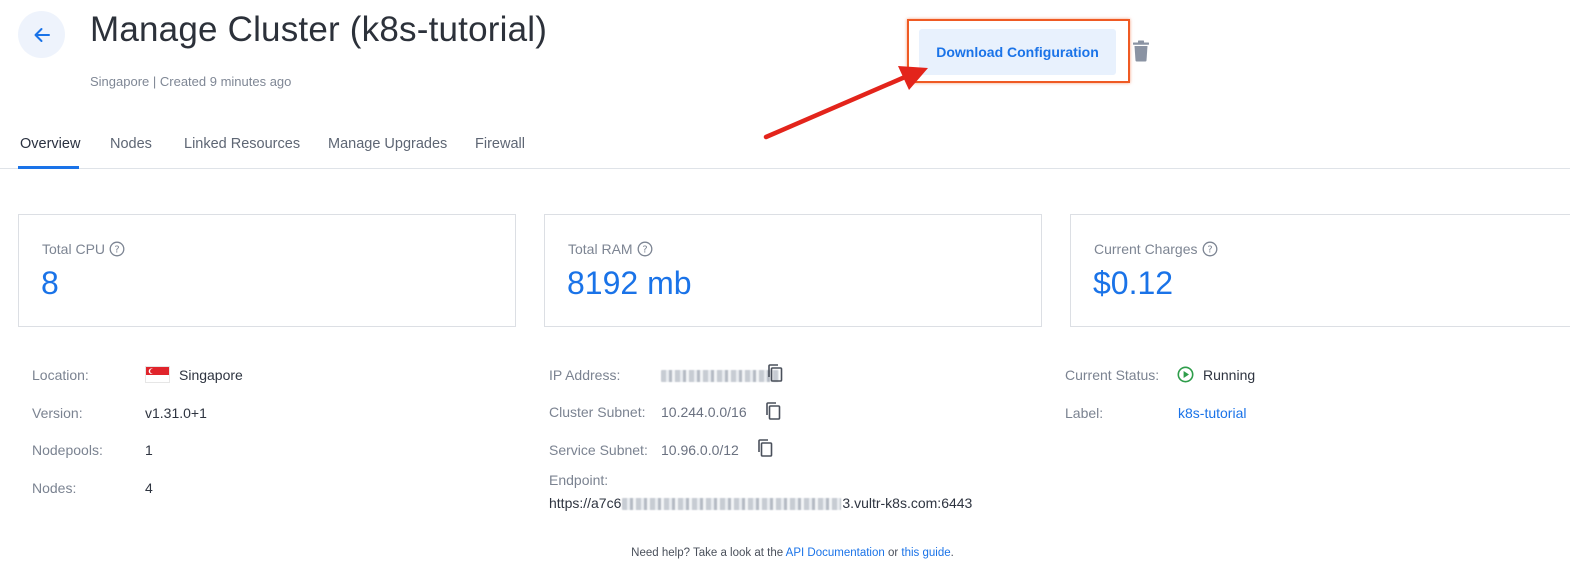 This screenshot has width=1570, height=576. What do you see at coordinates (157, 374) in the screenshot?
I see `singapore-flag-icon` at bounding box center [157, 374].